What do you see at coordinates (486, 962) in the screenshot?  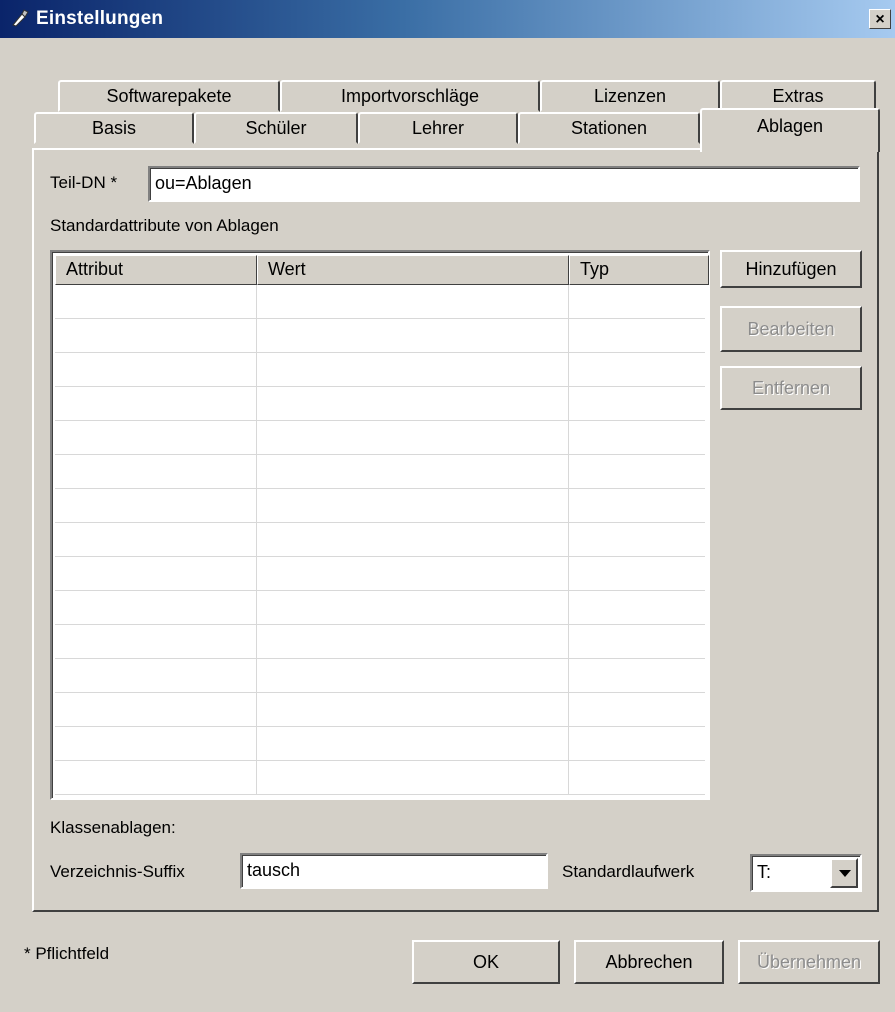 I see `ok-button: OK` at bounding box center [486, 962].